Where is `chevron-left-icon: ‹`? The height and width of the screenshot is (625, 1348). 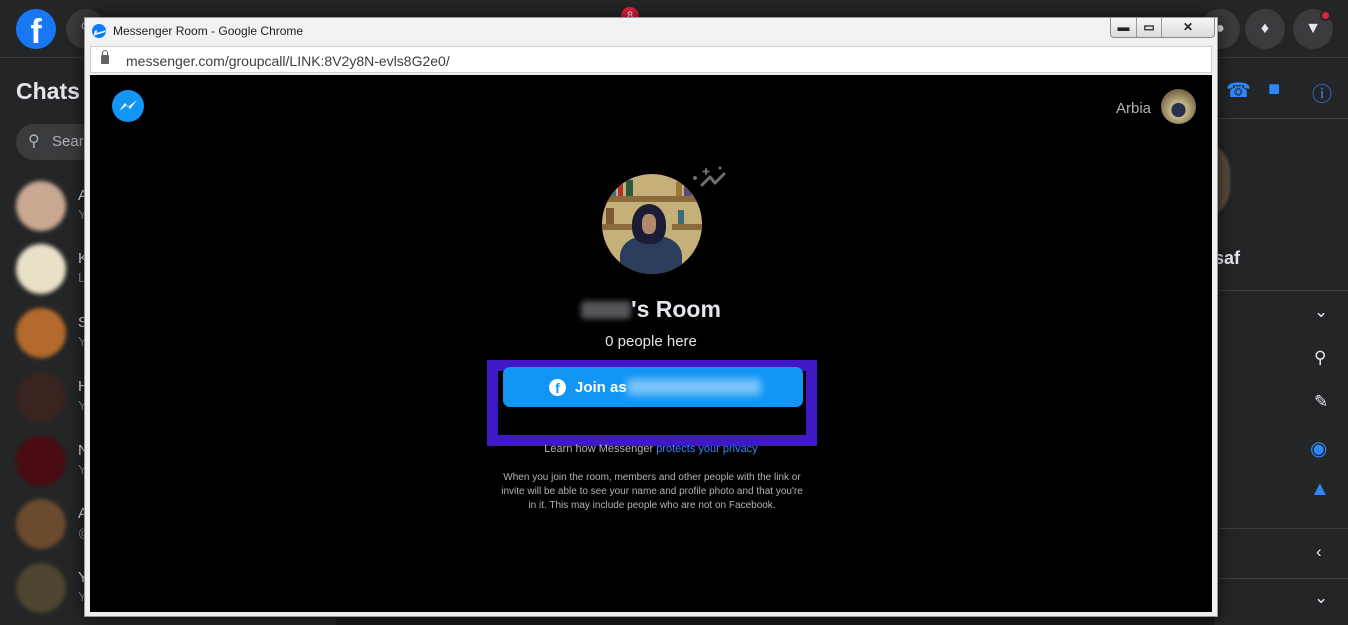
chevron-left-icon: ‹ is located at coordinates (1319, 552).